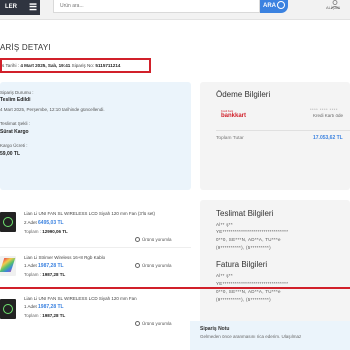 This screenshot has height=350, width=350. I want to click on search-button: ARA, so click(274, 6).